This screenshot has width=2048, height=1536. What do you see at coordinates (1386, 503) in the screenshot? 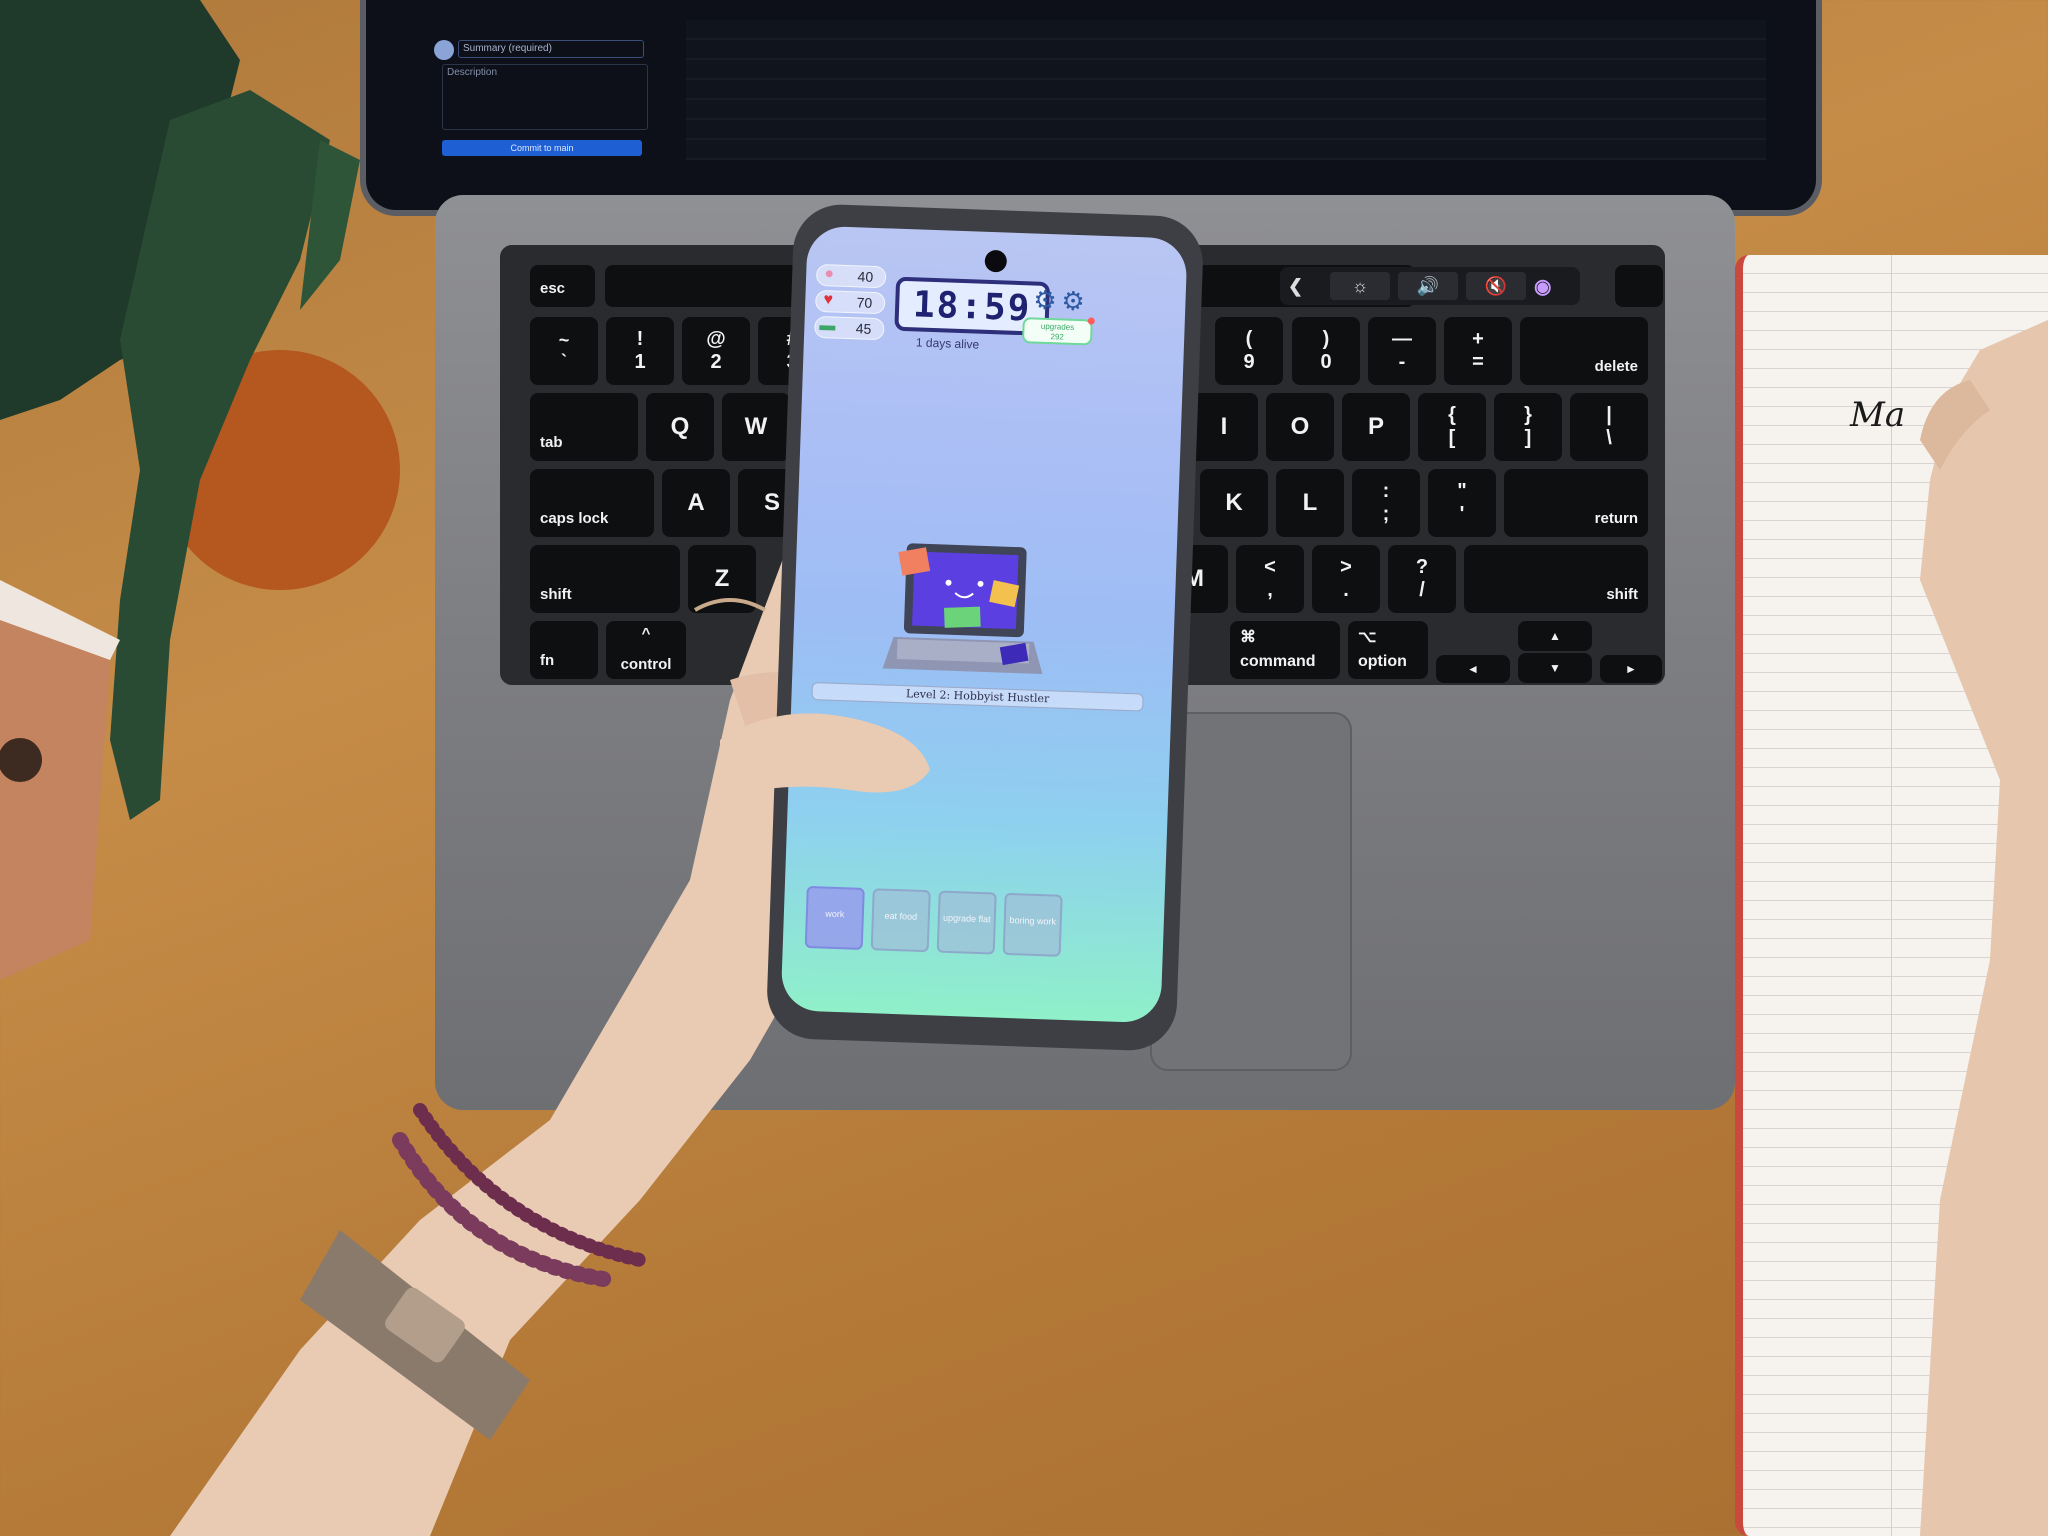
I see `key-semicolon: :;` at bounding box center [1386, 503].